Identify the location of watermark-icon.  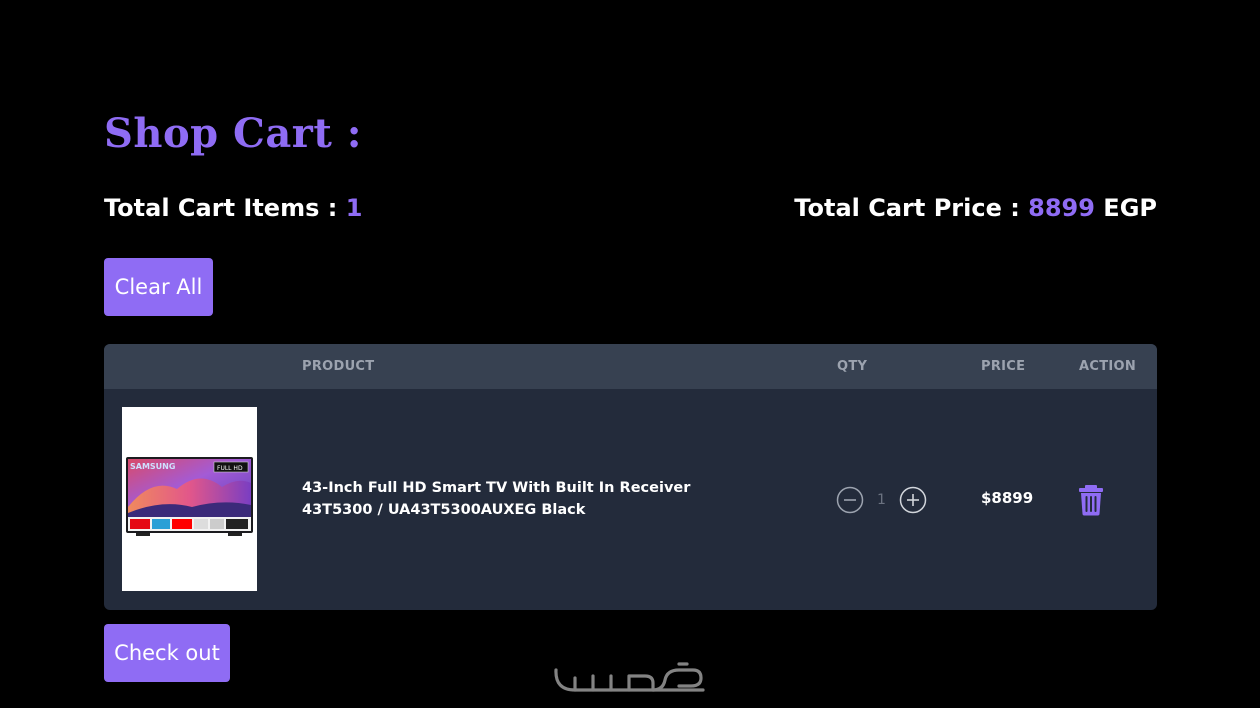
(629, 677).